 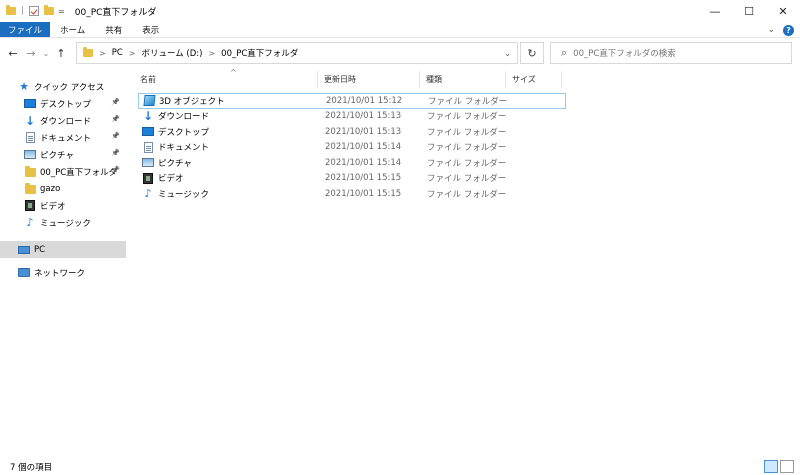 What do you see at coordinates (780, 30) in the screenshot?
I see `ribbon-right-controls: ⌄ ?` at bounding box center [780, 30].